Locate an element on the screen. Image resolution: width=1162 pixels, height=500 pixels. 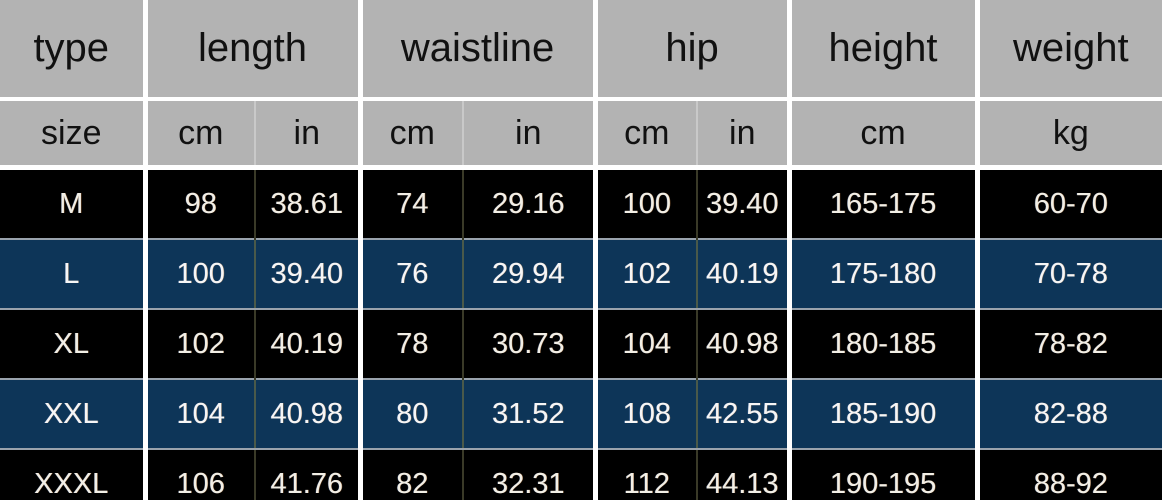
cell-size: XXL is located at coordinates (74, 414).